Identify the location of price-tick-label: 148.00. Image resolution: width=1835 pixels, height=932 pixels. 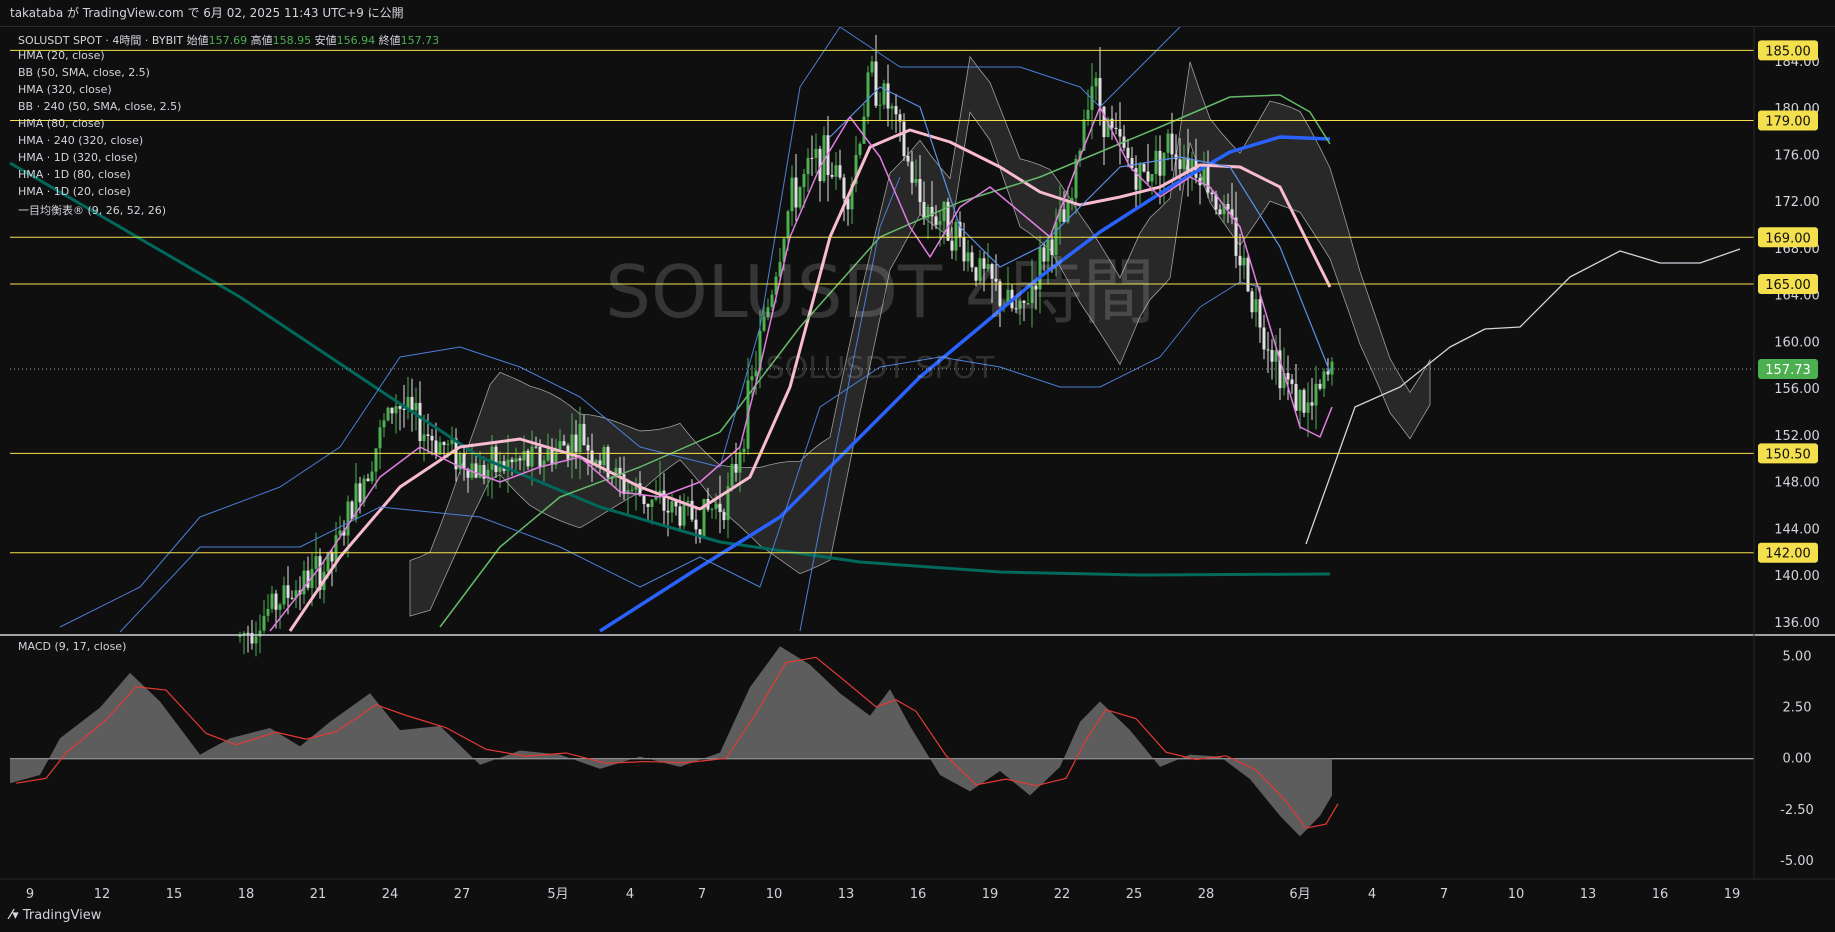
(1797, 483).